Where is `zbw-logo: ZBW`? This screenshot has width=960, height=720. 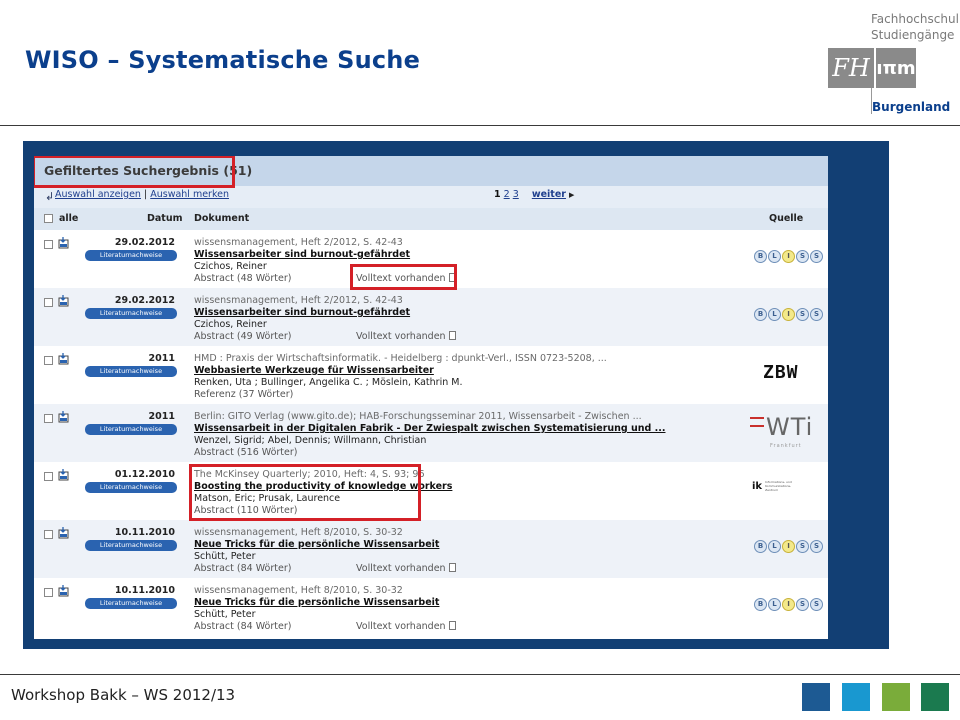
zbw-logo: ZBW is located at coordinates (781, 372).